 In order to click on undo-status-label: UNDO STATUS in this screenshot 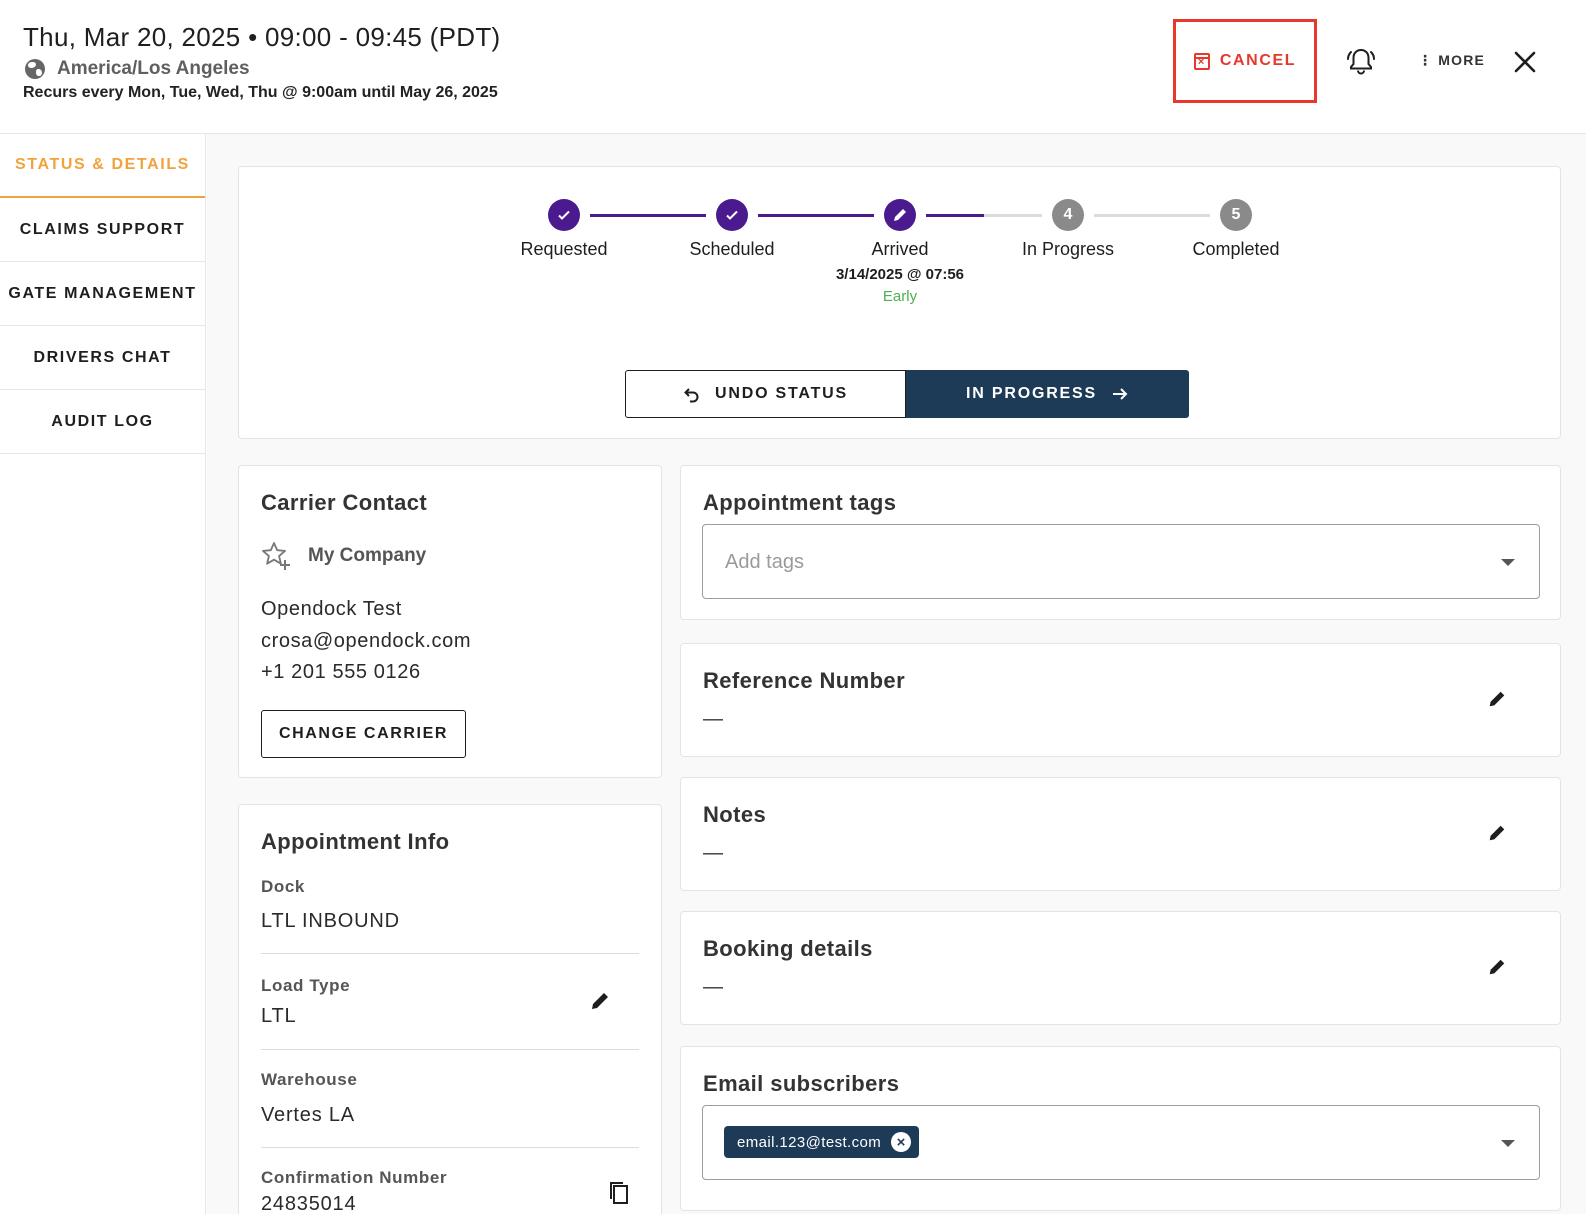, I will do `click(781, 393)`.